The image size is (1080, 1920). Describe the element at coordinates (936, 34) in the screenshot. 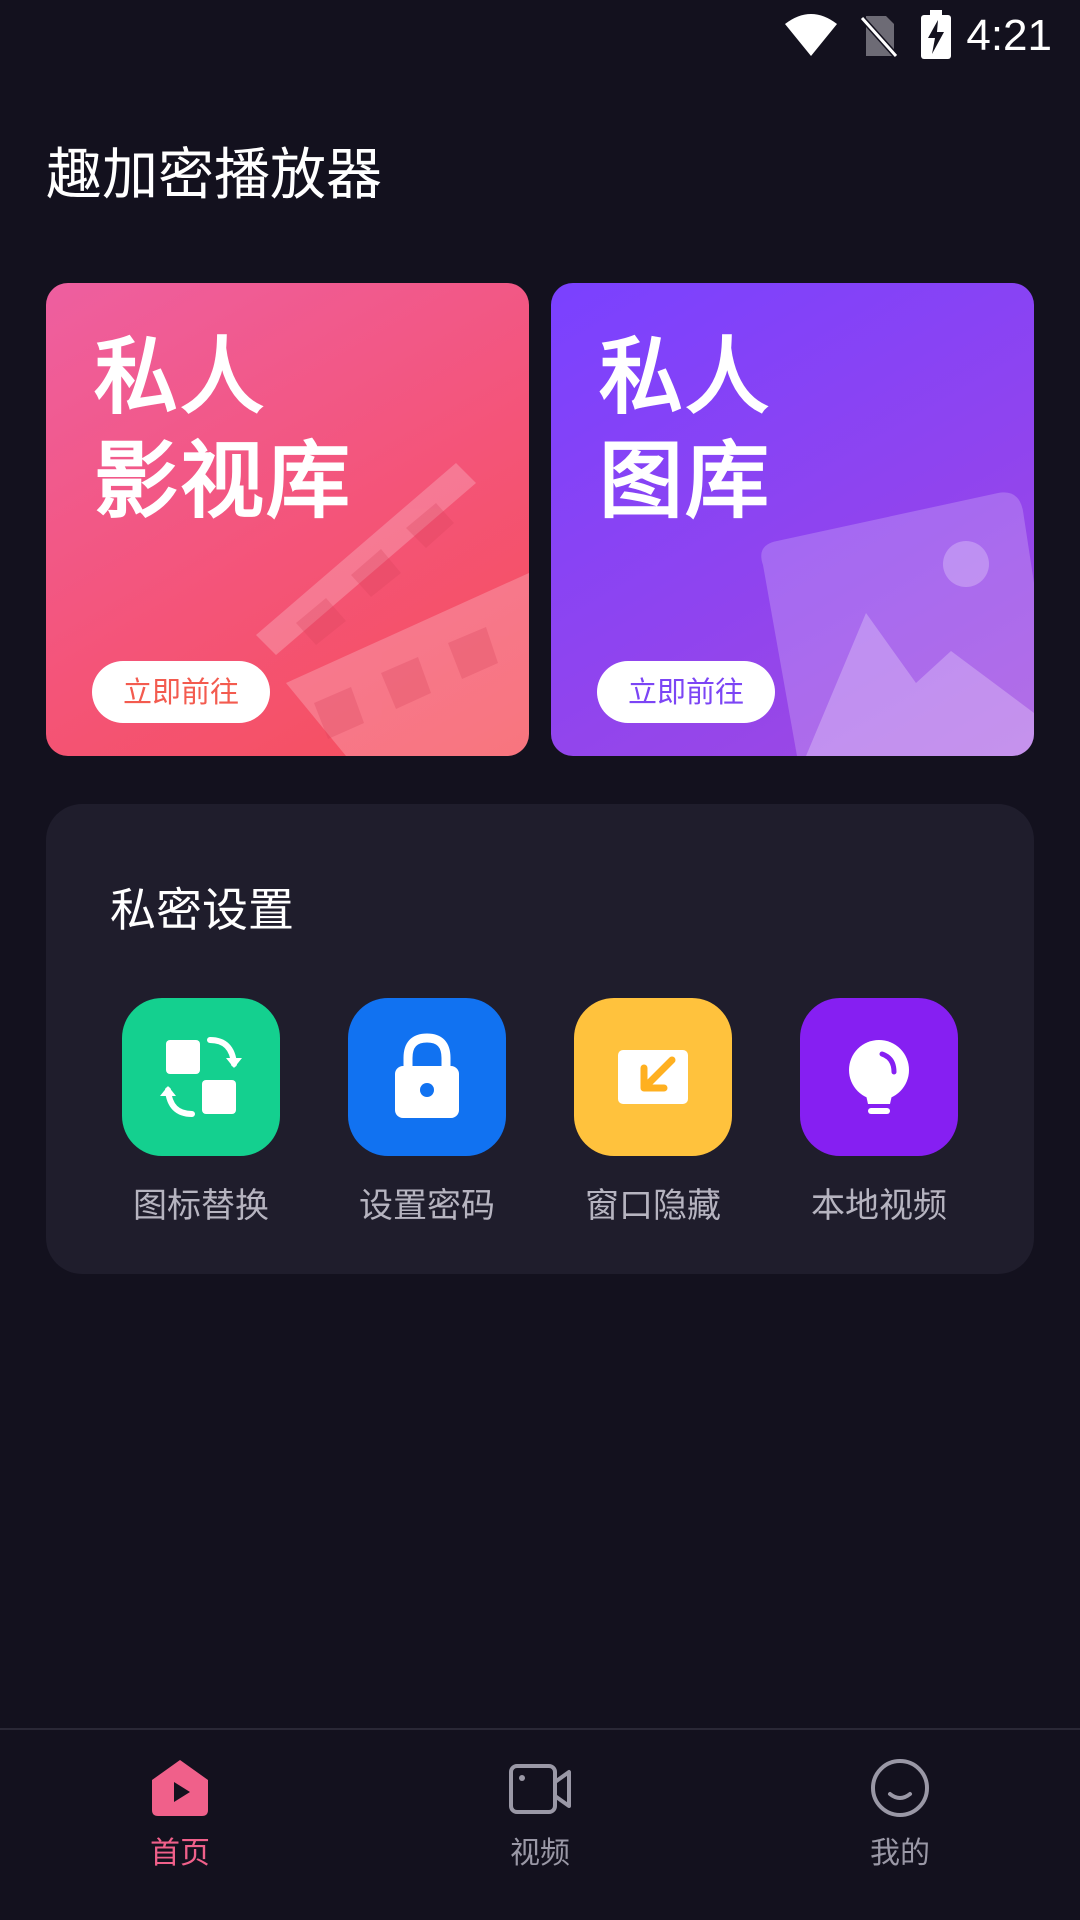

I see `battery-charging-icon` at that location.